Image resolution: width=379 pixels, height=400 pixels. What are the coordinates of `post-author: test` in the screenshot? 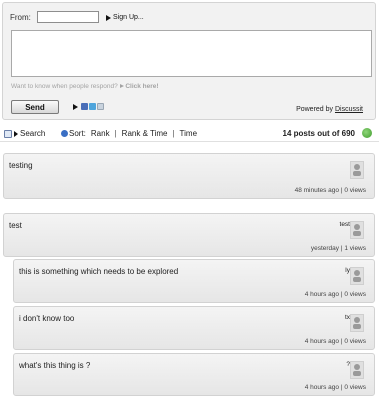 It's located at (344, 224).